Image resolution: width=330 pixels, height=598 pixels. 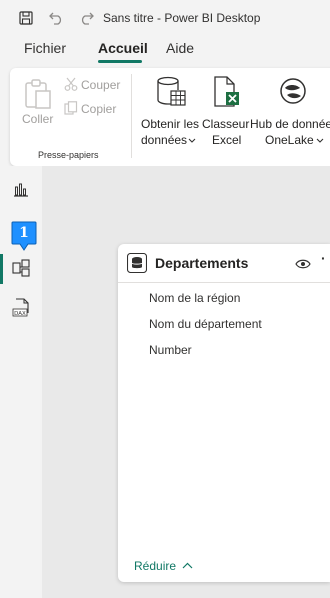 What do you see at coordinates (86, 18) in the screenshot?
I see `redo-icon` at bounding box center [86, 18].